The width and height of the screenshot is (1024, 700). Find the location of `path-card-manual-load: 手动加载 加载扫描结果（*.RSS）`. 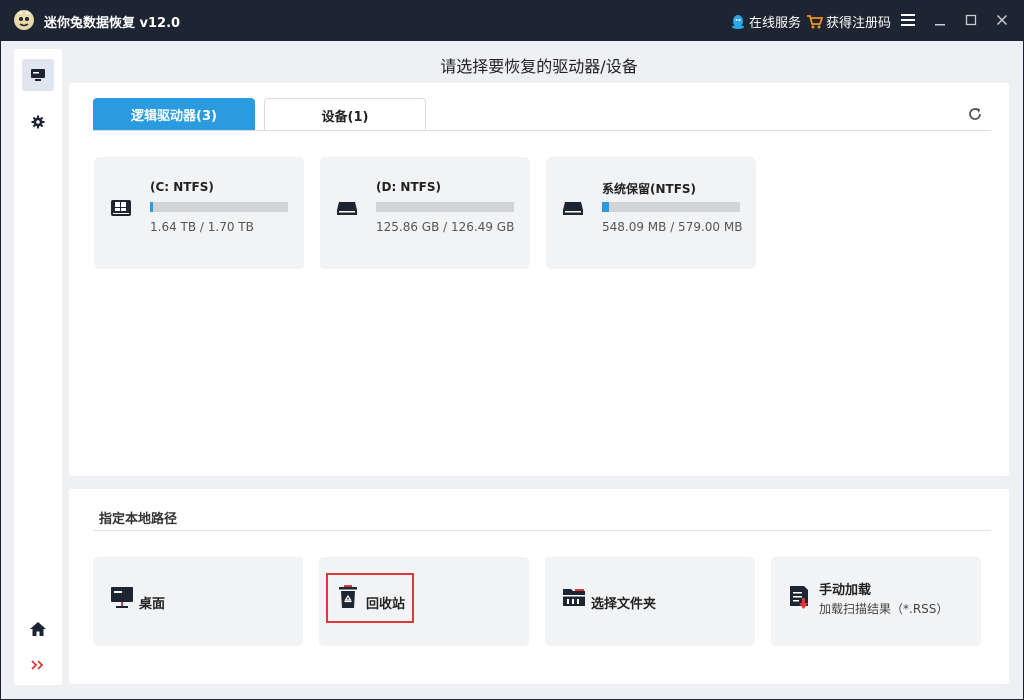

path-card-manual-load: 手动加载 加载扫描结果（*.RSS） is located at coordinates (876, 601).